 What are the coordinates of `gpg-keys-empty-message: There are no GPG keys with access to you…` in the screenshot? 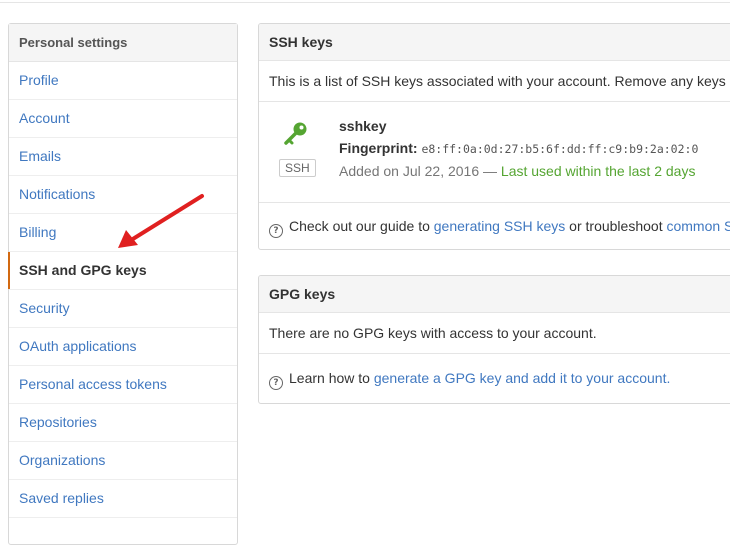 It's located at (494, 333).